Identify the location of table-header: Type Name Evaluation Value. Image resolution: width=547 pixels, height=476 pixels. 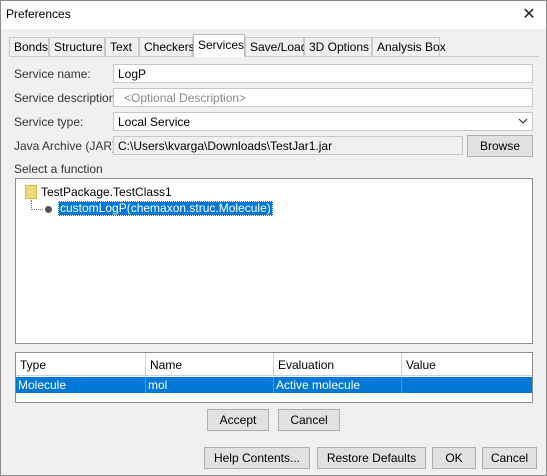
(274, 364).